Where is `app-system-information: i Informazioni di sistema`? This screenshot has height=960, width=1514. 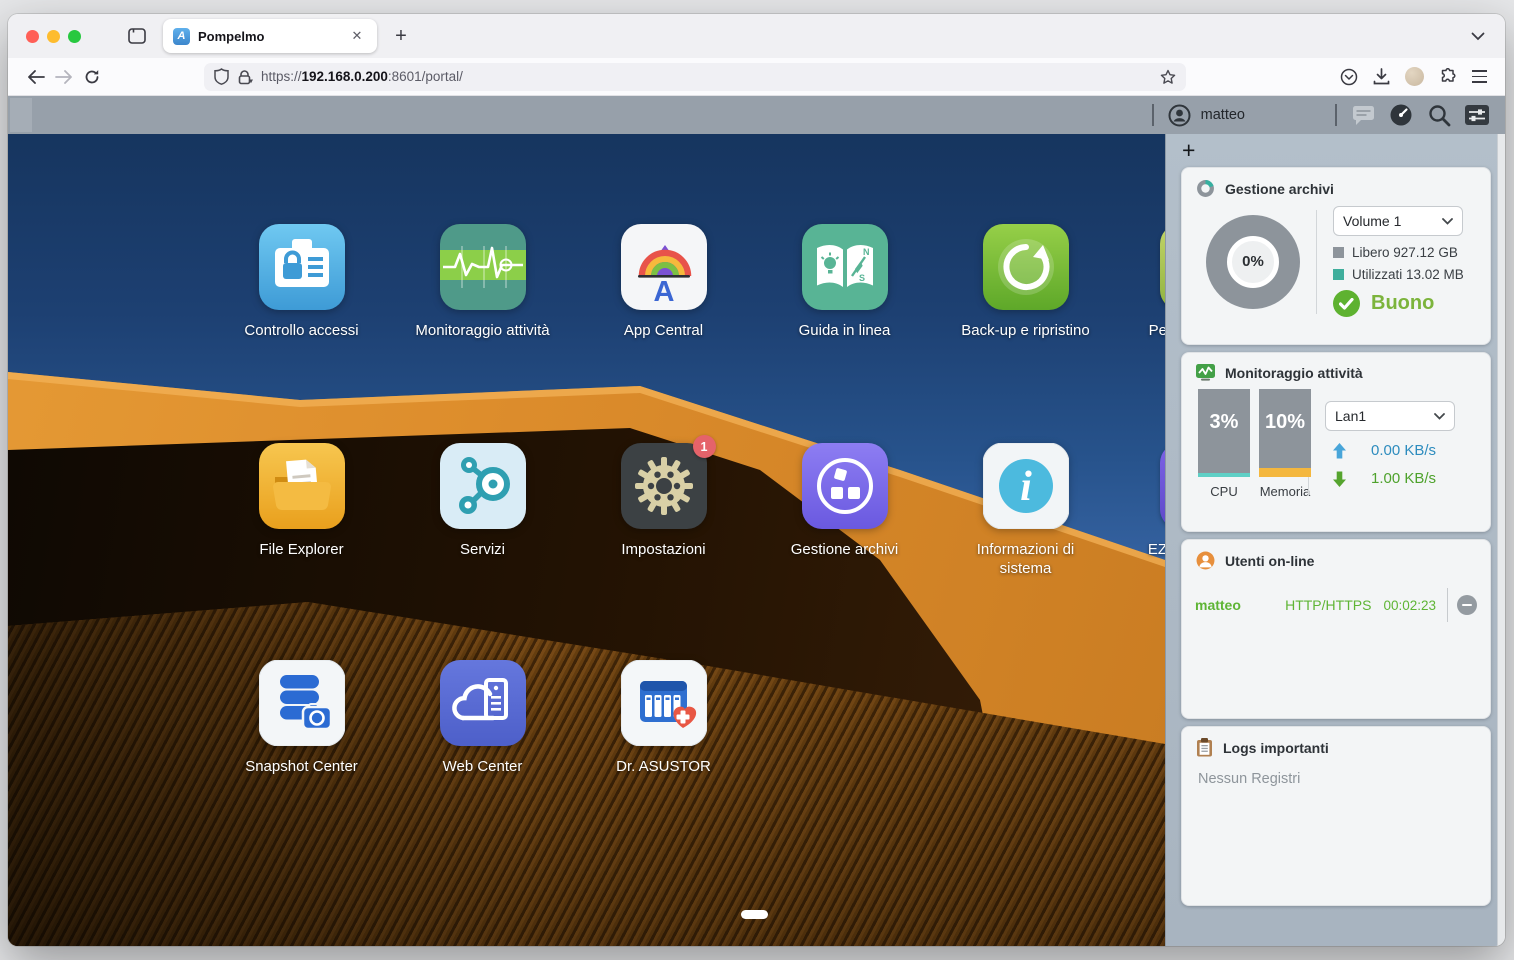 app-system-information: i Informazioni di sistema is located at coordinates (1025, 510).